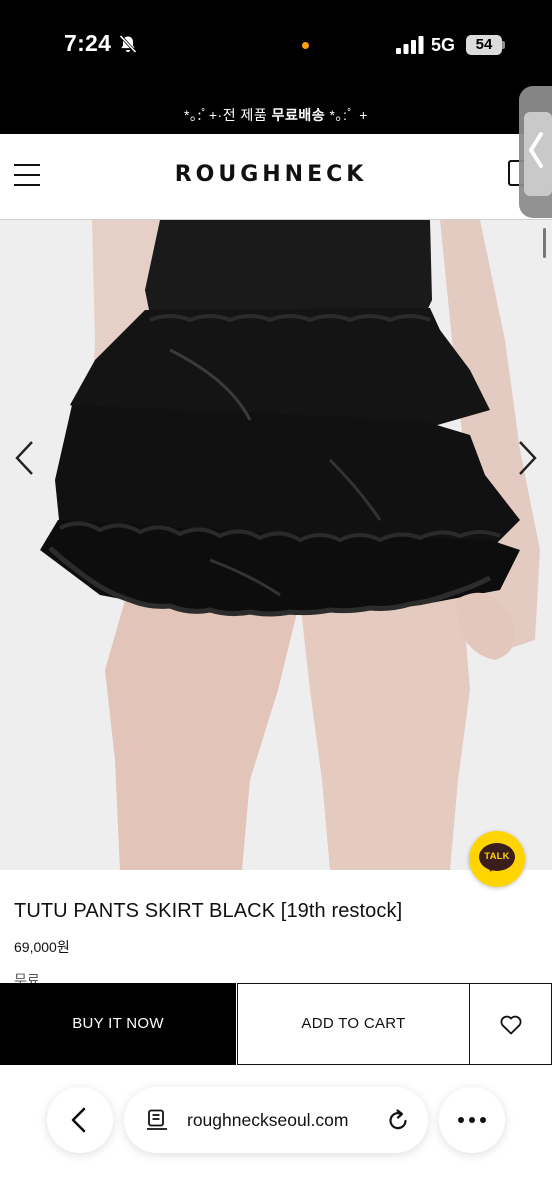  What do you see at coordinates (27, 977) in the screenshot?
I see `product-shipping: 무료` at bounding box center [27, 977].